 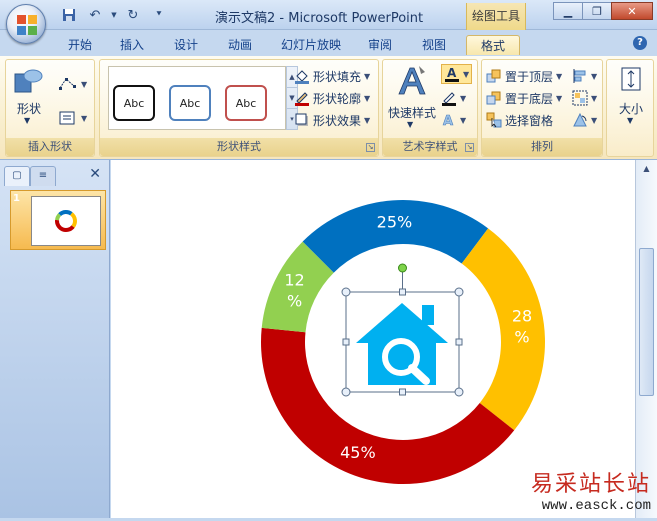 I want to click on office-button, so click(x=26, y=24).